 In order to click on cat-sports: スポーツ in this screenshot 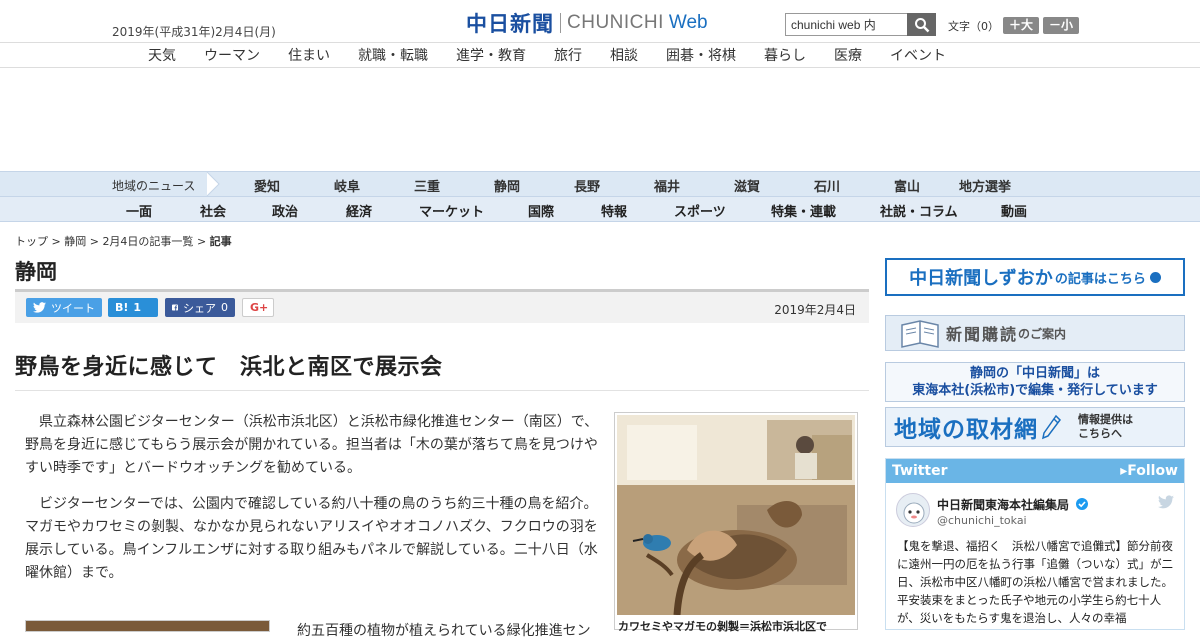, I will do `click(700, 210)`.